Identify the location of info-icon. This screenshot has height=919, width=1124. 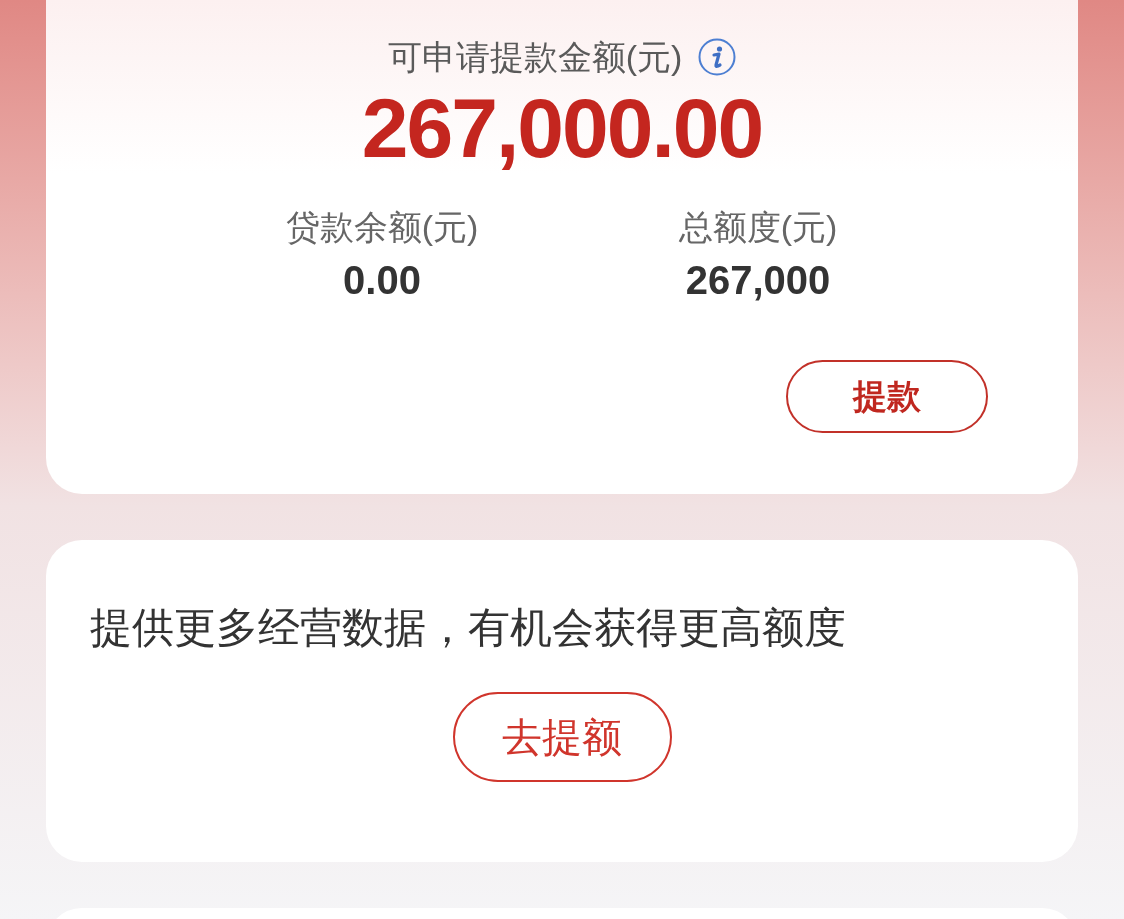
(717, 57).